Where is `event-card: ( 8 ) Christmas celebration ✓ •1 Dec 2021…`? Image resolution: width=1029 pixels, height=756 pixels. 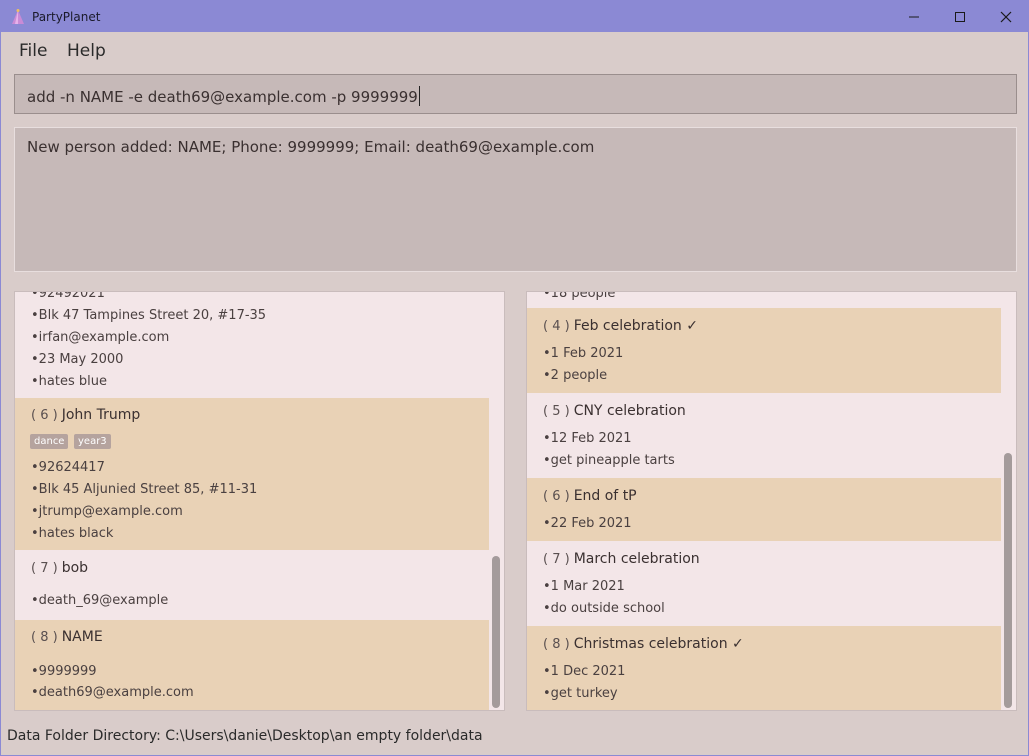 event-card: ( 8 ) Christmas celebration ✓ •1 Dec 2021… is located at coordinates (764, 668).